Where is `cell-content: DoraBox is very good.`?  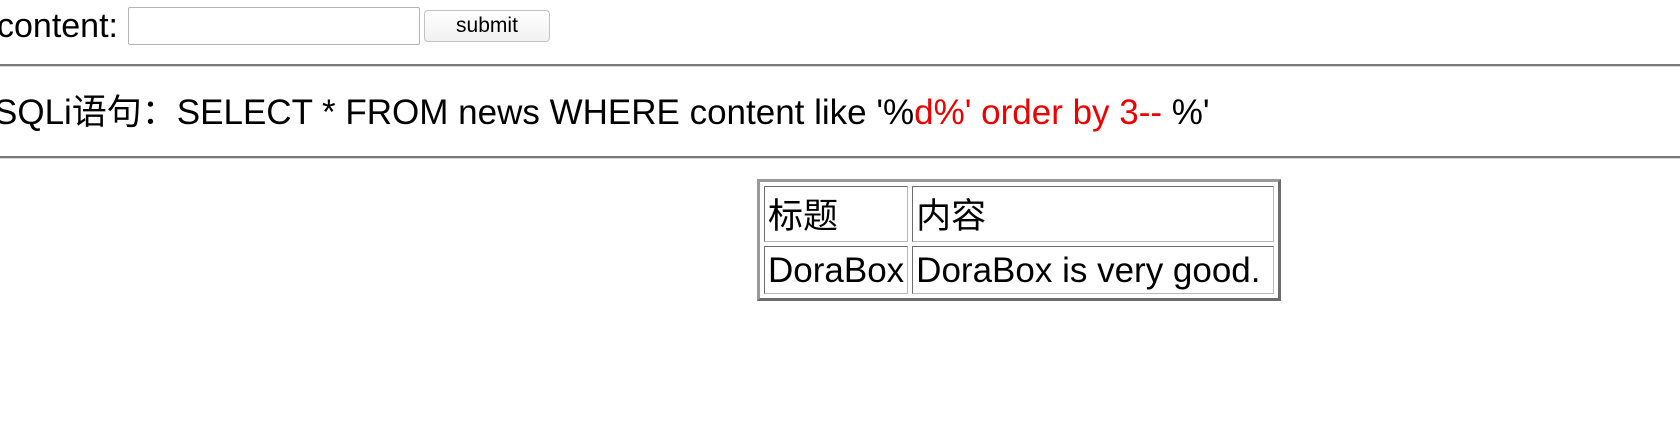 cell-content: DoraBox is very good. is located at coordinates (1093, 270).